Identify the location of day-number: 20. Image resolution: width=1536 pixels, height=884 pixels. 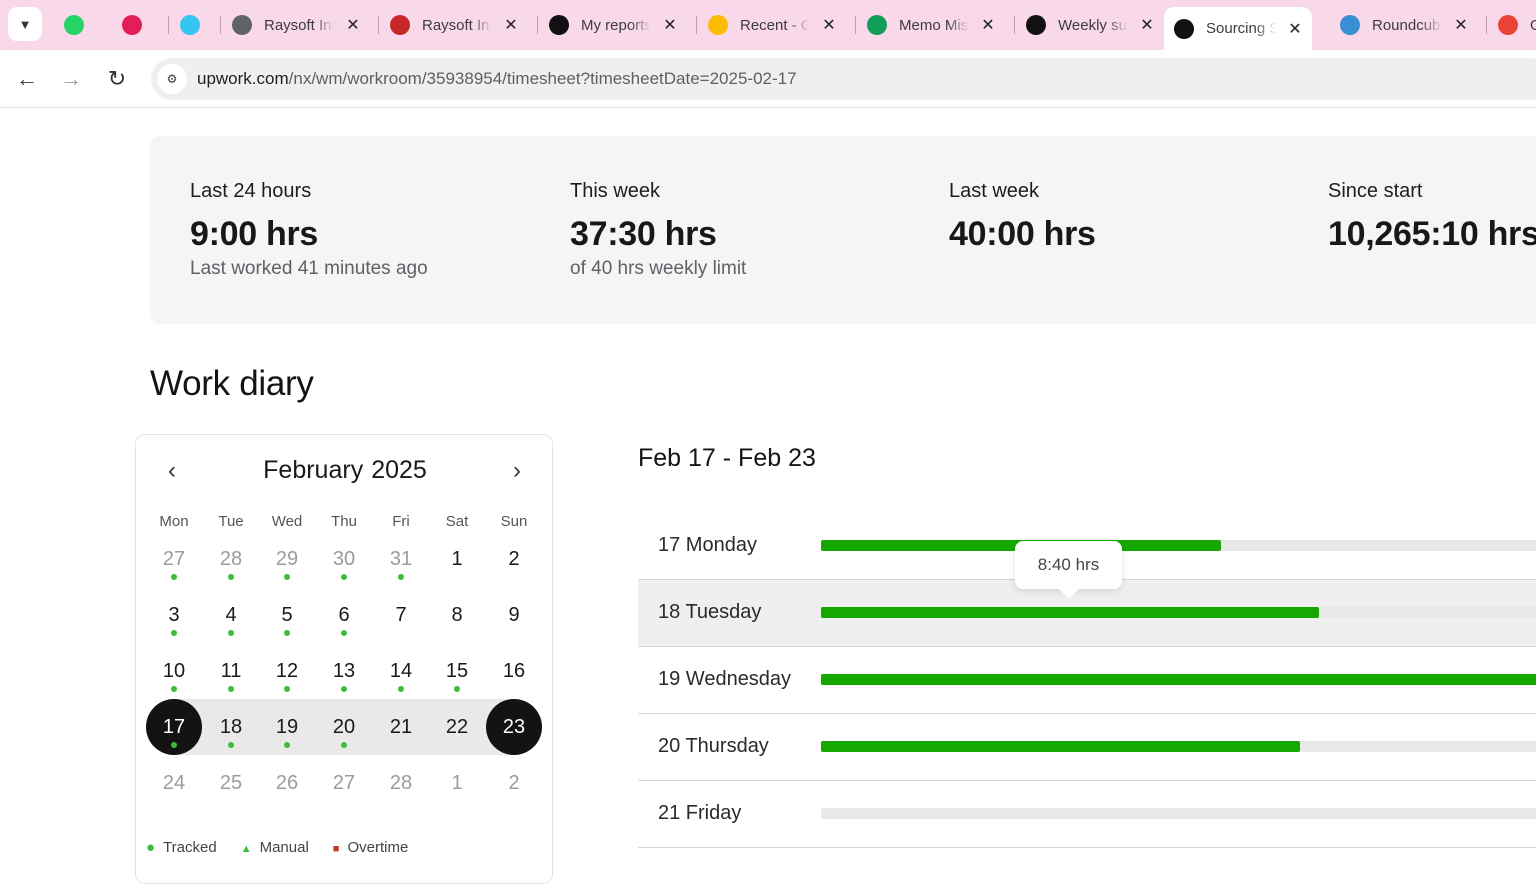
(344, 726).